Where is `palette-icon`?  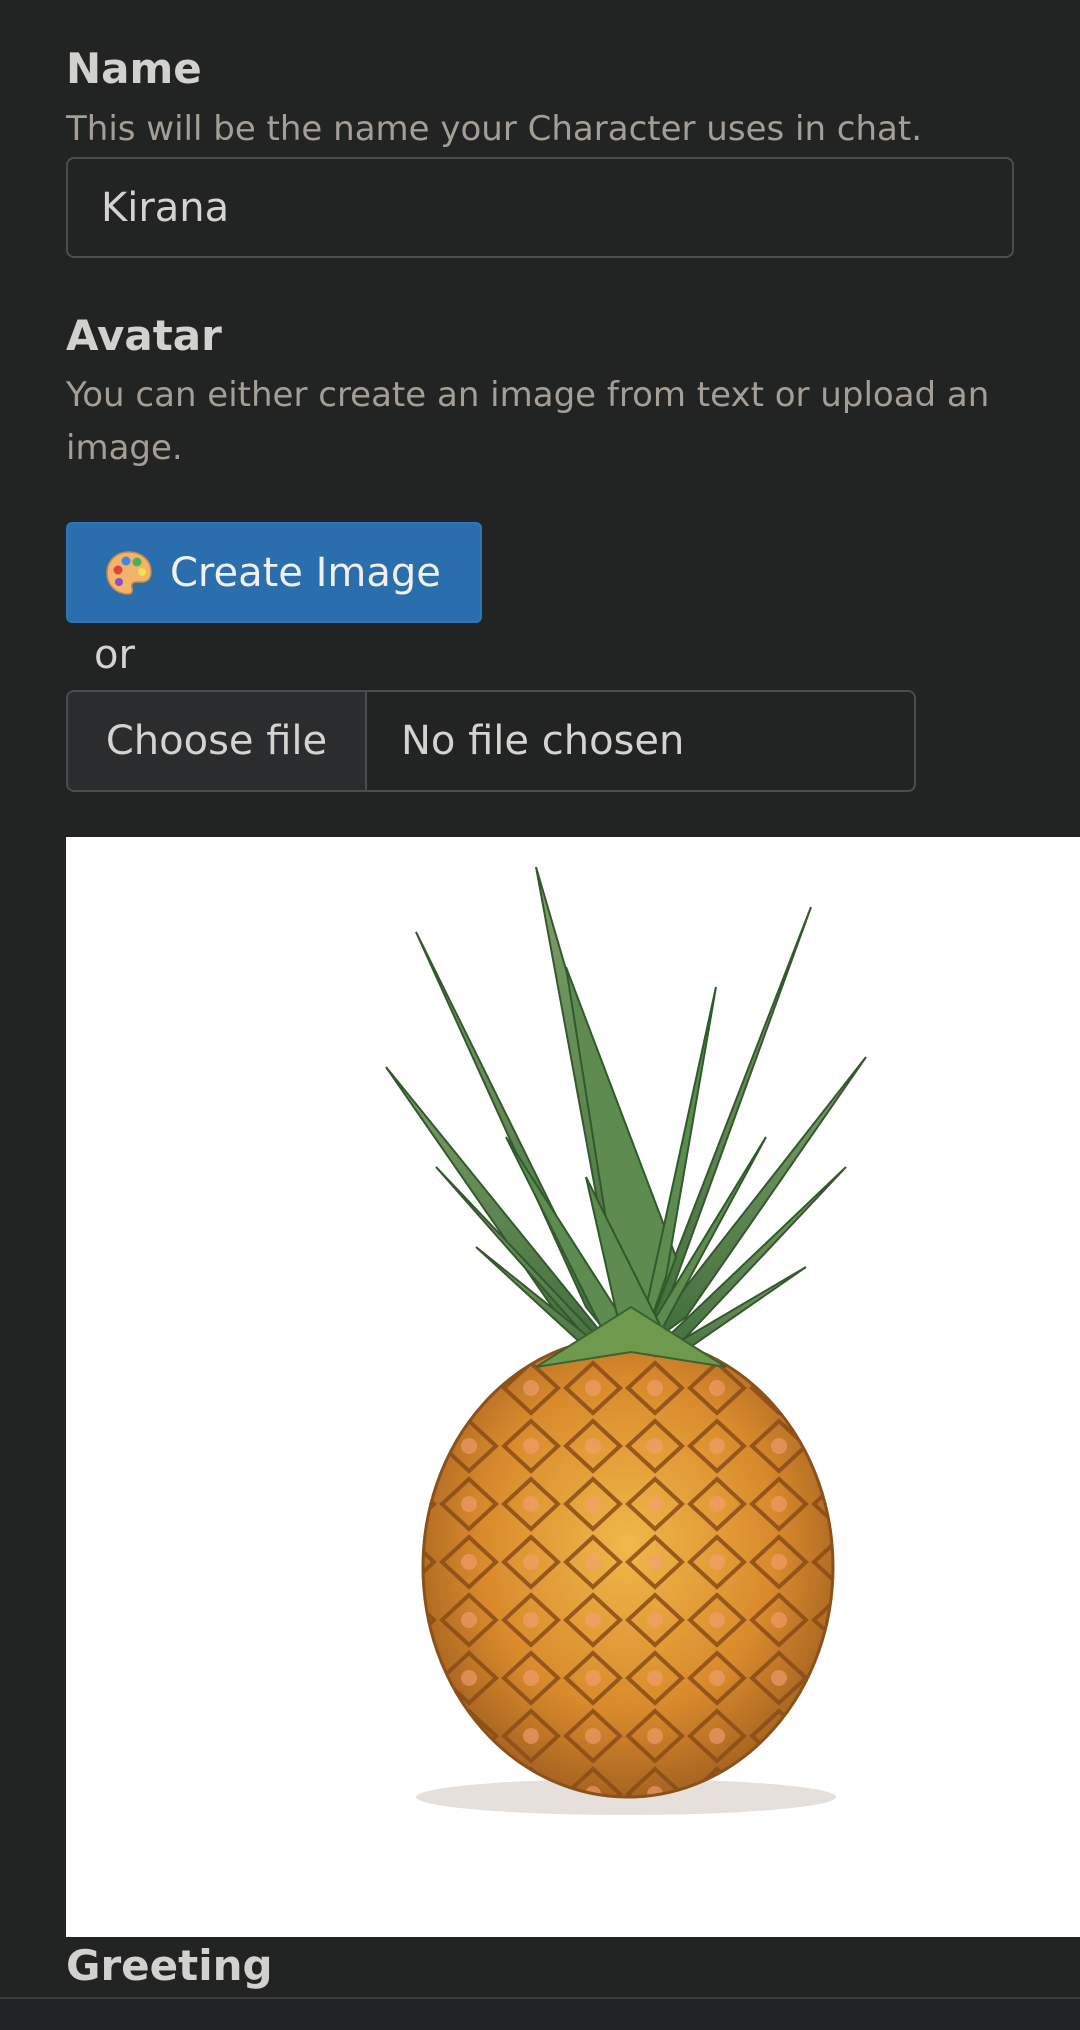
palette-icon is located at coordinates (129, 572).